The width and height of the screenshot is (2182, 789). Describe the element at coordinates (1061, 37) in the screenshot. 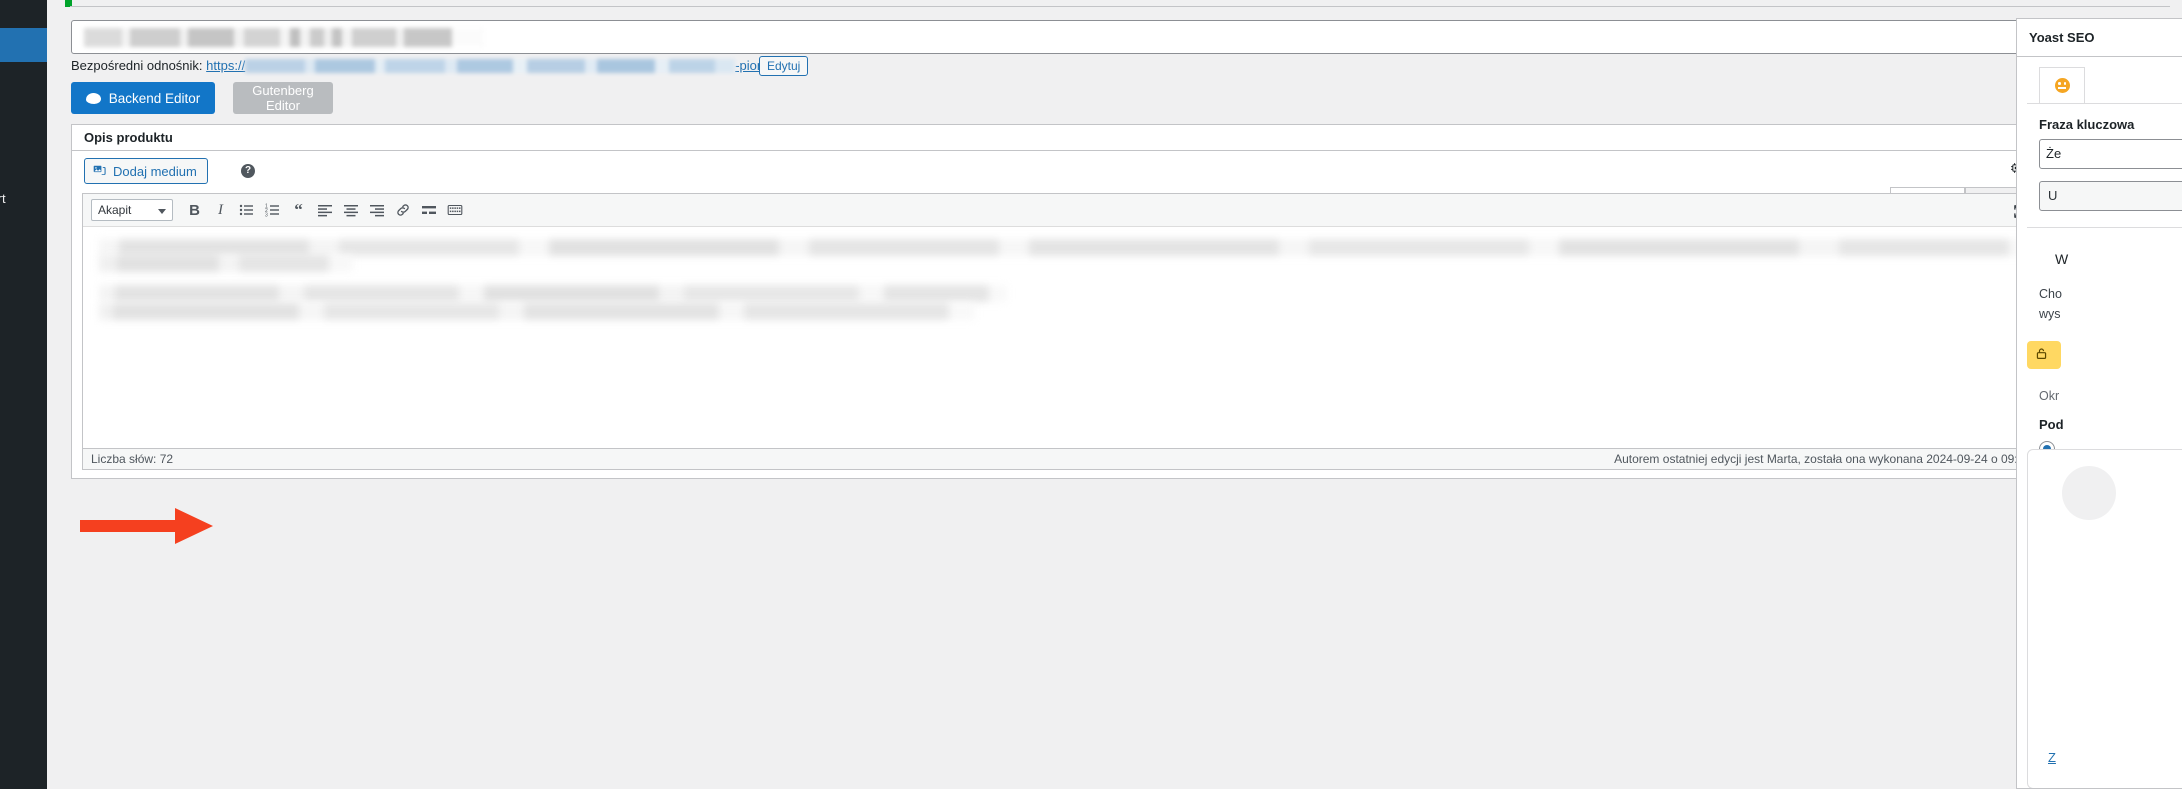

I see `product-title-input` at that location.